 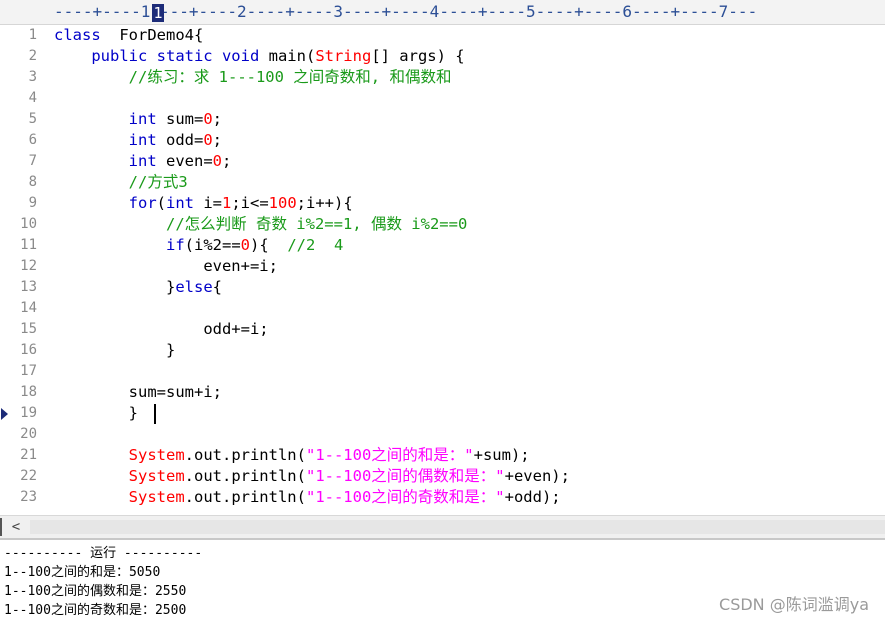 What do you see at coordinates (537, 476) in the screenshot?
I see `code-text: +even);` at bounding box center [537, 476].